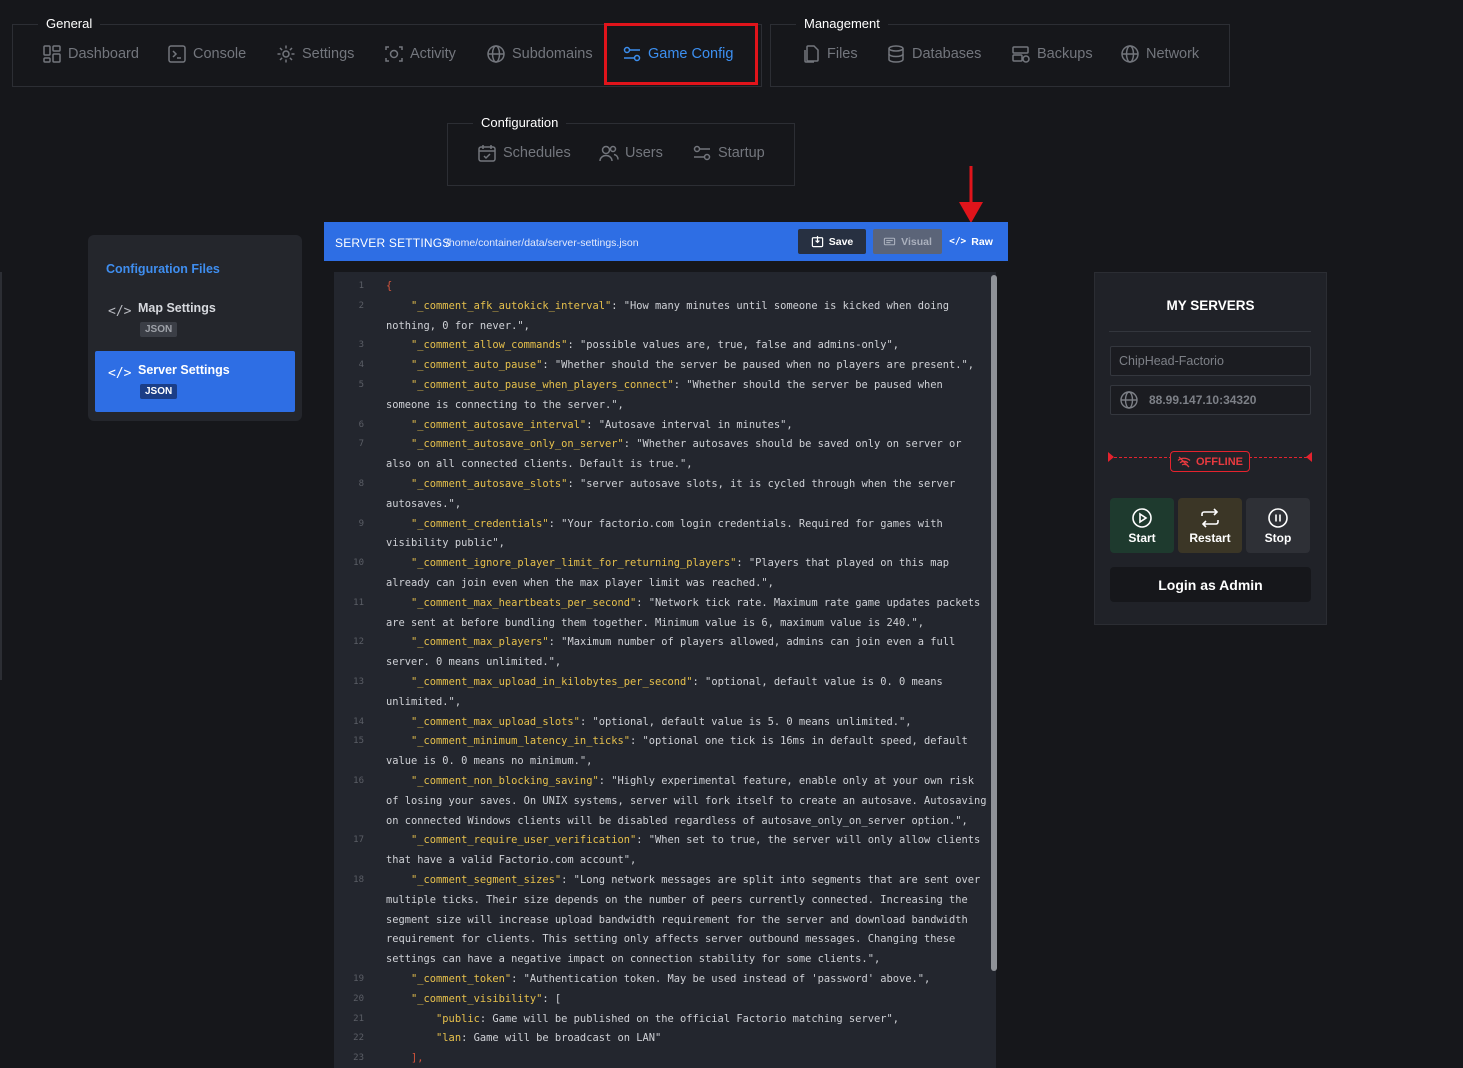  I want to click on json-key: "_comment_autosave_slots", so click(489, 484).